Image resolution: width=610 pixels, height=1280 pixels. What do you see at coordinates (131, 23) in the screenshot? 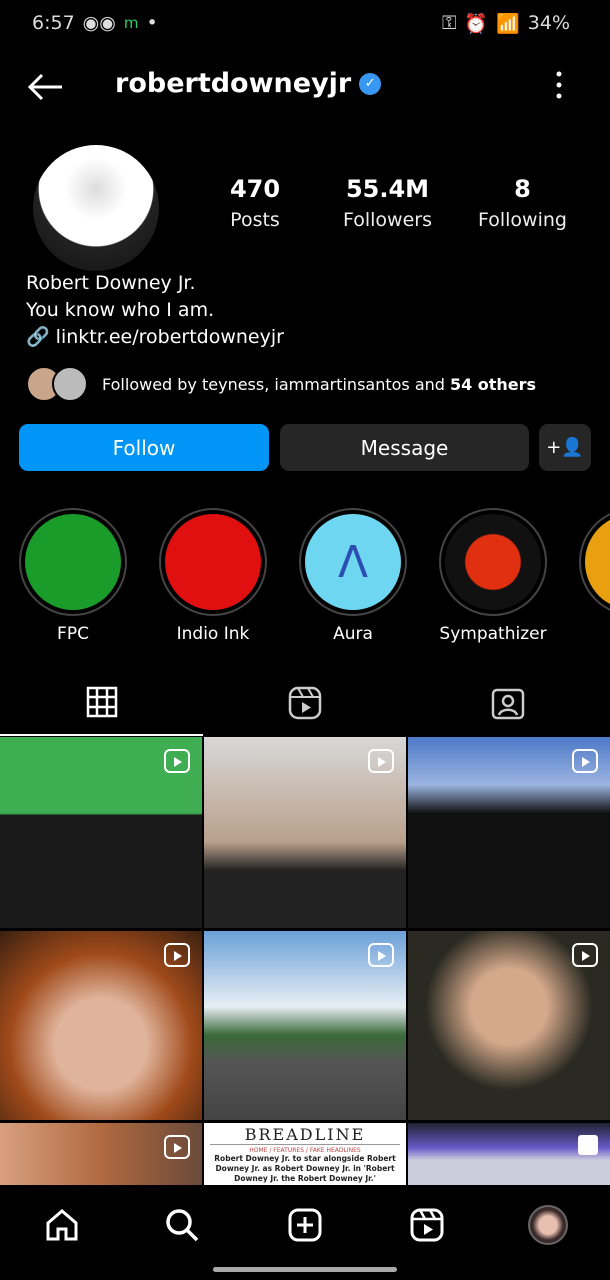
I see `app-notification-icon: m` at bounding box center [131, 23].